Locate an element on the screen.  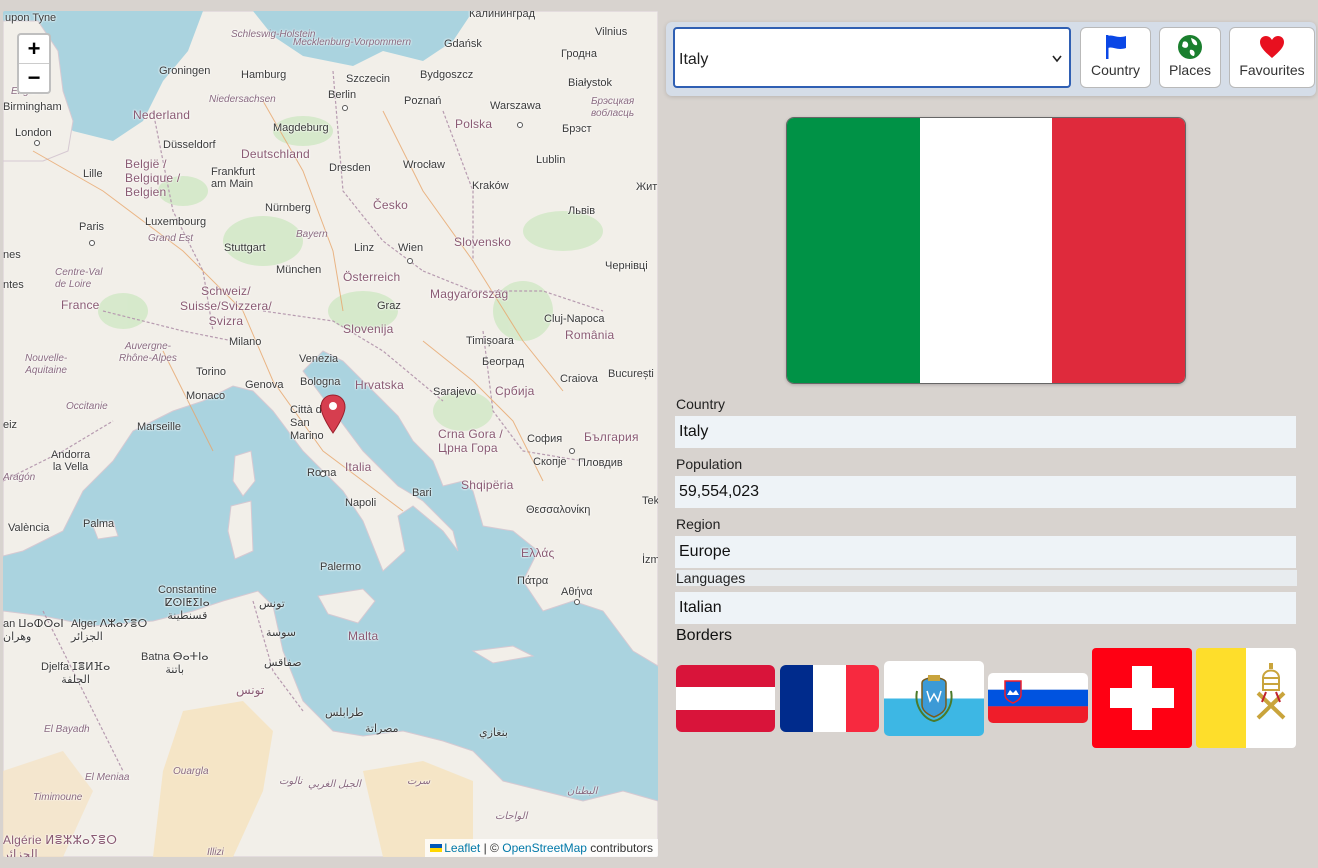
border-flag-austria is located at coordinates (725, 698).